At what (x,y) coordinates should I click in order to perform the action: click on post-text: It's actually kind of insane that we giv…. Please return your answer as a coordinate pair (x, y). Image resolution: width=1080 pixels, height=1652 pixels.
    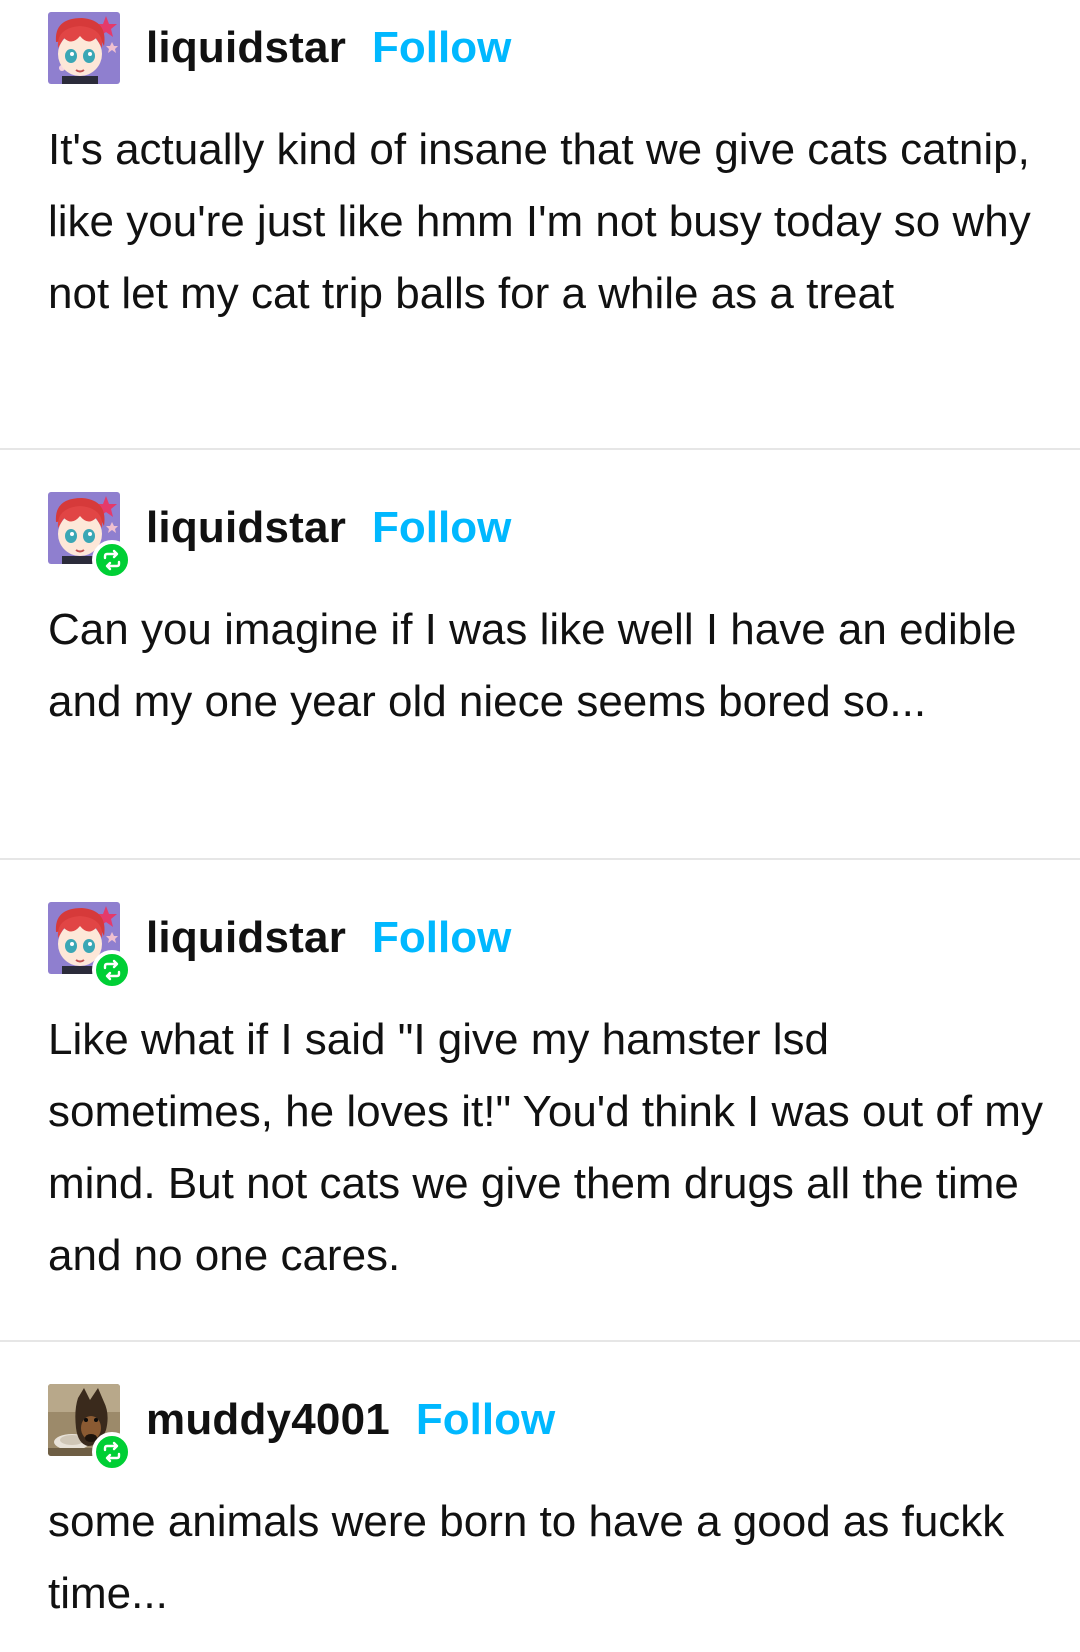
    Looking at the image, I should click on (539, 221).